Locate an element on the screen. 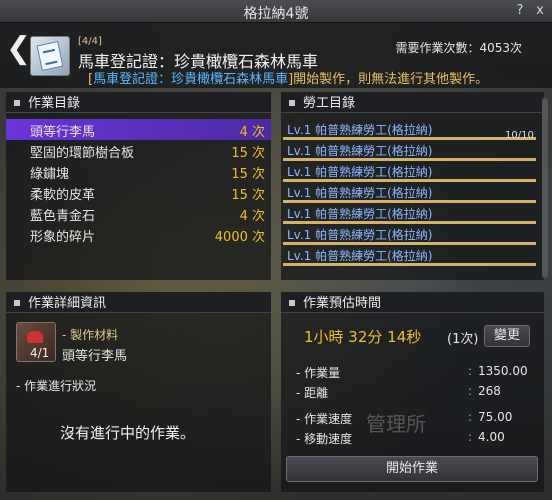  estimate-label: - 移動速度 is located at coordinates (324, 439).